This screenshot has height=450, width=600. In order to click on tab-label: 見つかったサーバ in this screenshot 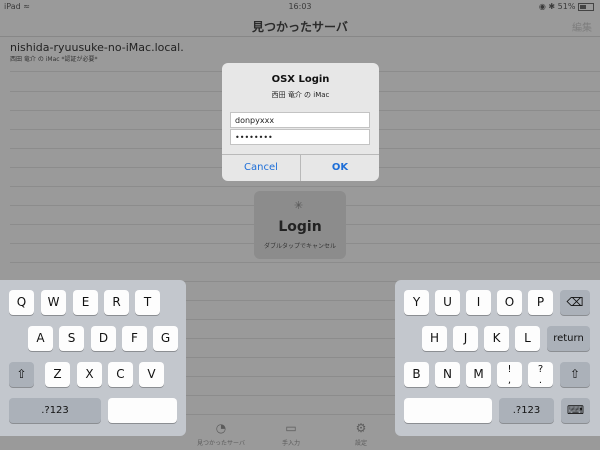, I will do `click(221, 443)`.